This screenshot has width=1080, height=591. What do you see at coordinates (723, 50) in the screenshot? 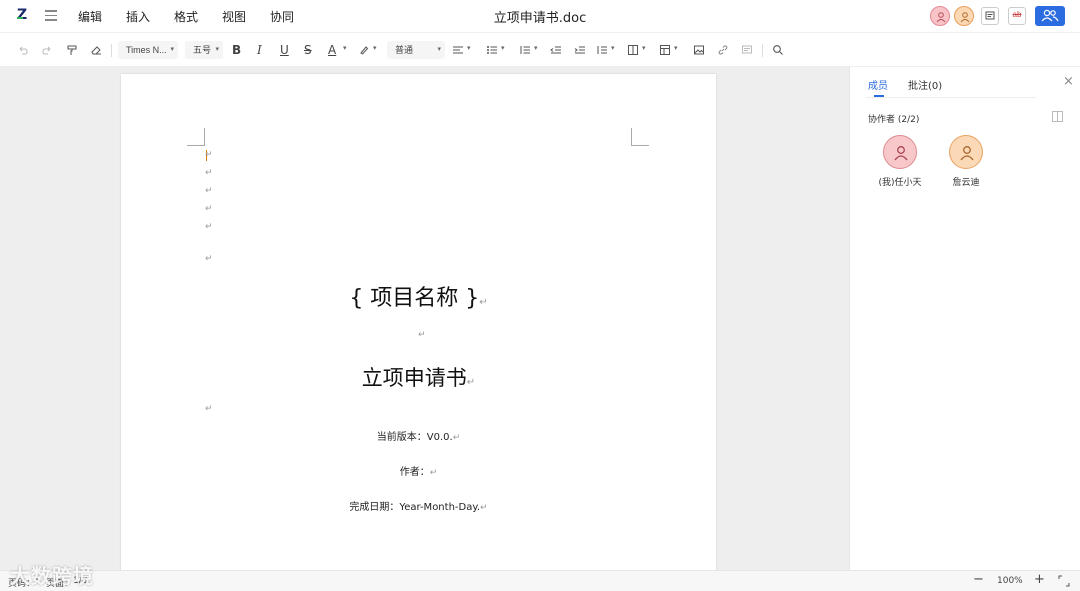
I see `link-icon` at bounding box center [723, 50].